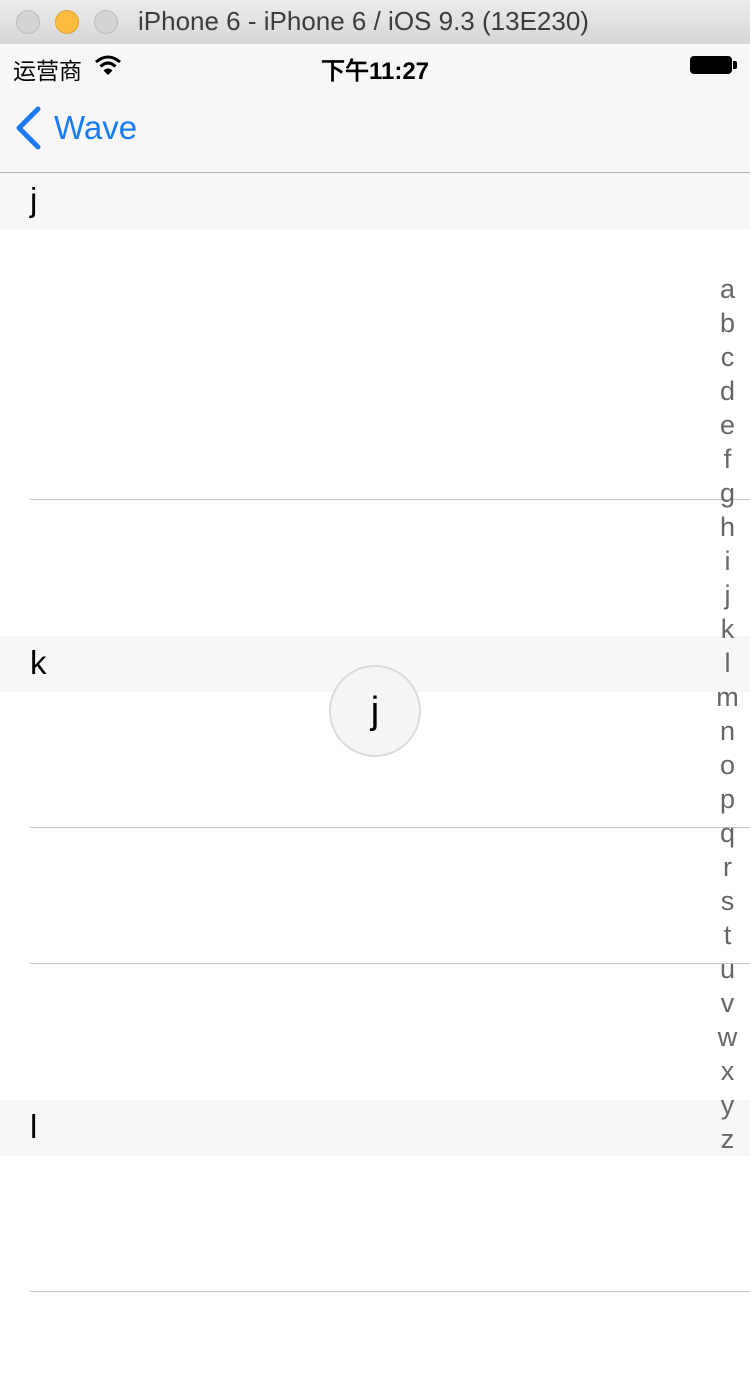  I want to click on index-letter-n: n, so click(727, 731).